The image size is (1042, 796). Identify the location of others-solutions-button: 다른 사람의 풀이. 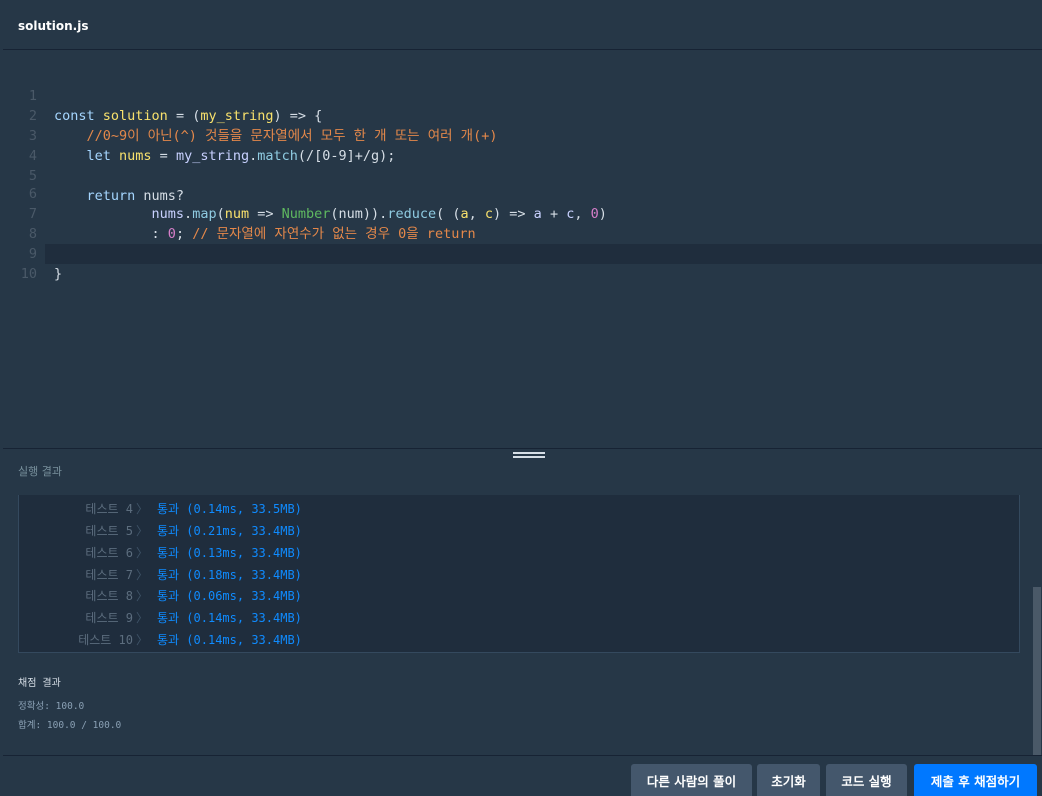
(691, 780).